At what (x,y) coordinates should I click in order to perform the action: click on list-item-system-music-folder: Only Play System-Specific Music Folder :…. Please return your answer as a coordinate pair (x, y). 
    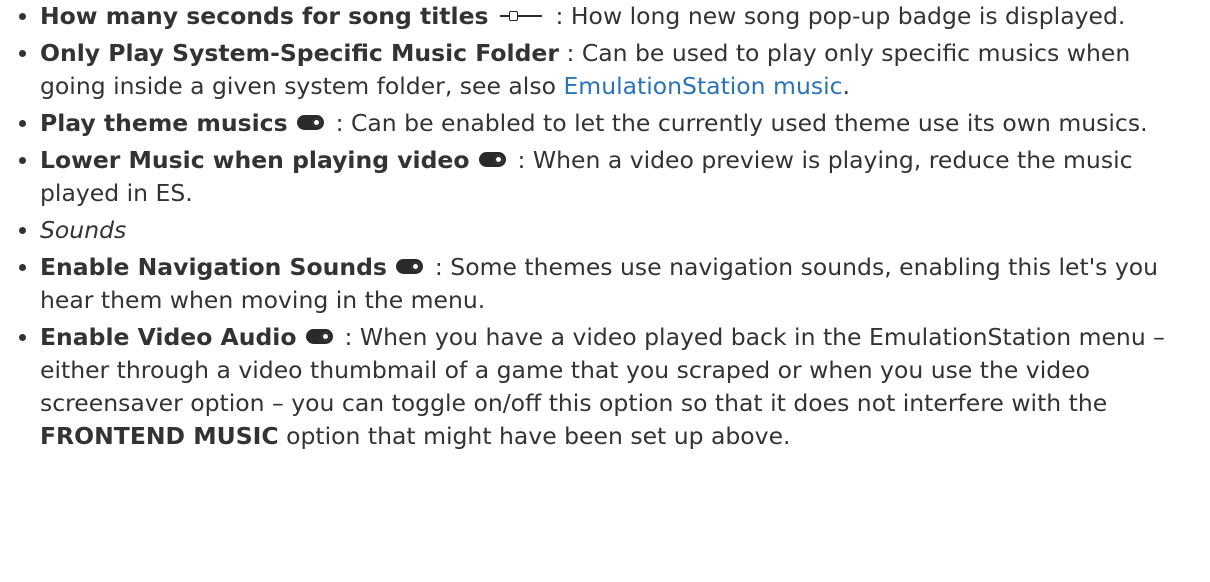
    Looking at the image, I should click on (608, 70).